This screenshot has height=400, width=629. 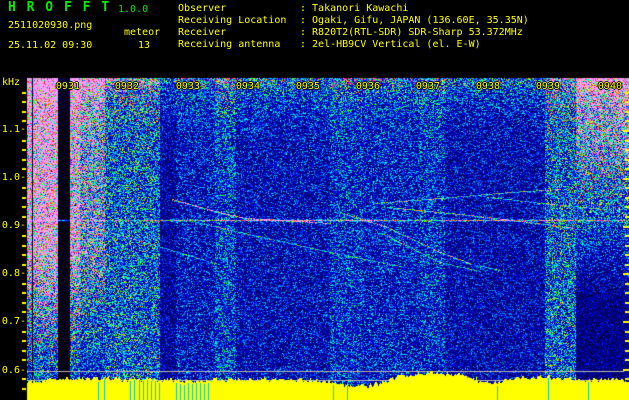 I want to click on time-label: 0933, so click(x=187, y=86).